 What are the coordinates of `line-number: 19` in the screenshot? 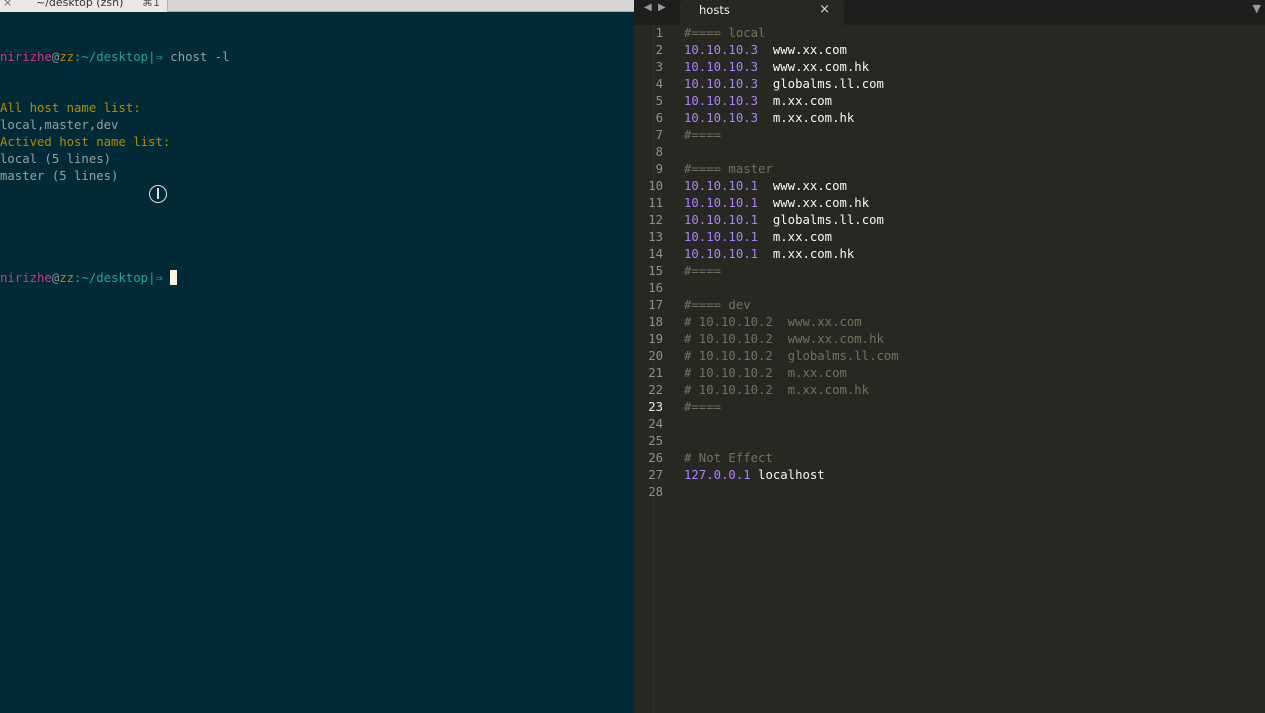 It's located at (655, 339).